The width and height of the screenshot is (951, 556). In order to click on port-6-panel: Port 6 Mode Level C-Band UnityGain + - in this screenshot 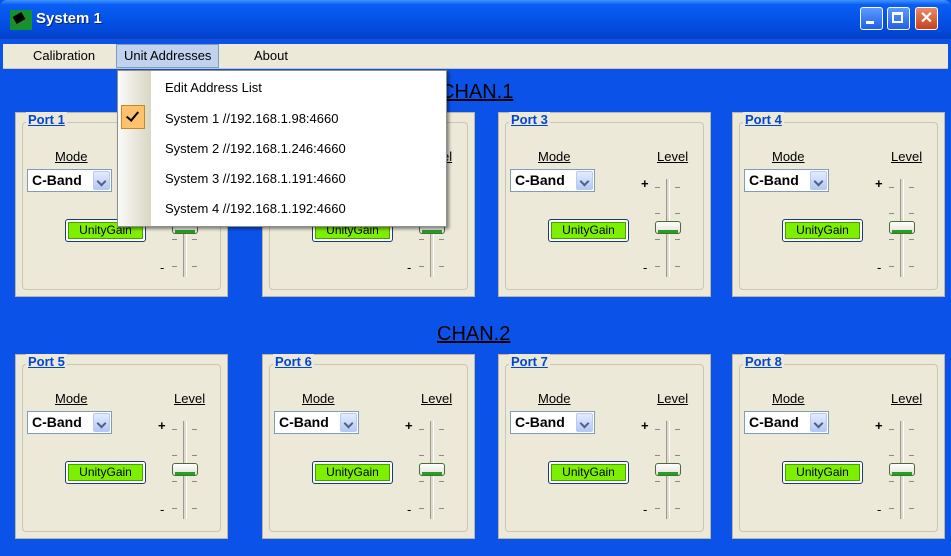, I will do `click(368, 446)`.